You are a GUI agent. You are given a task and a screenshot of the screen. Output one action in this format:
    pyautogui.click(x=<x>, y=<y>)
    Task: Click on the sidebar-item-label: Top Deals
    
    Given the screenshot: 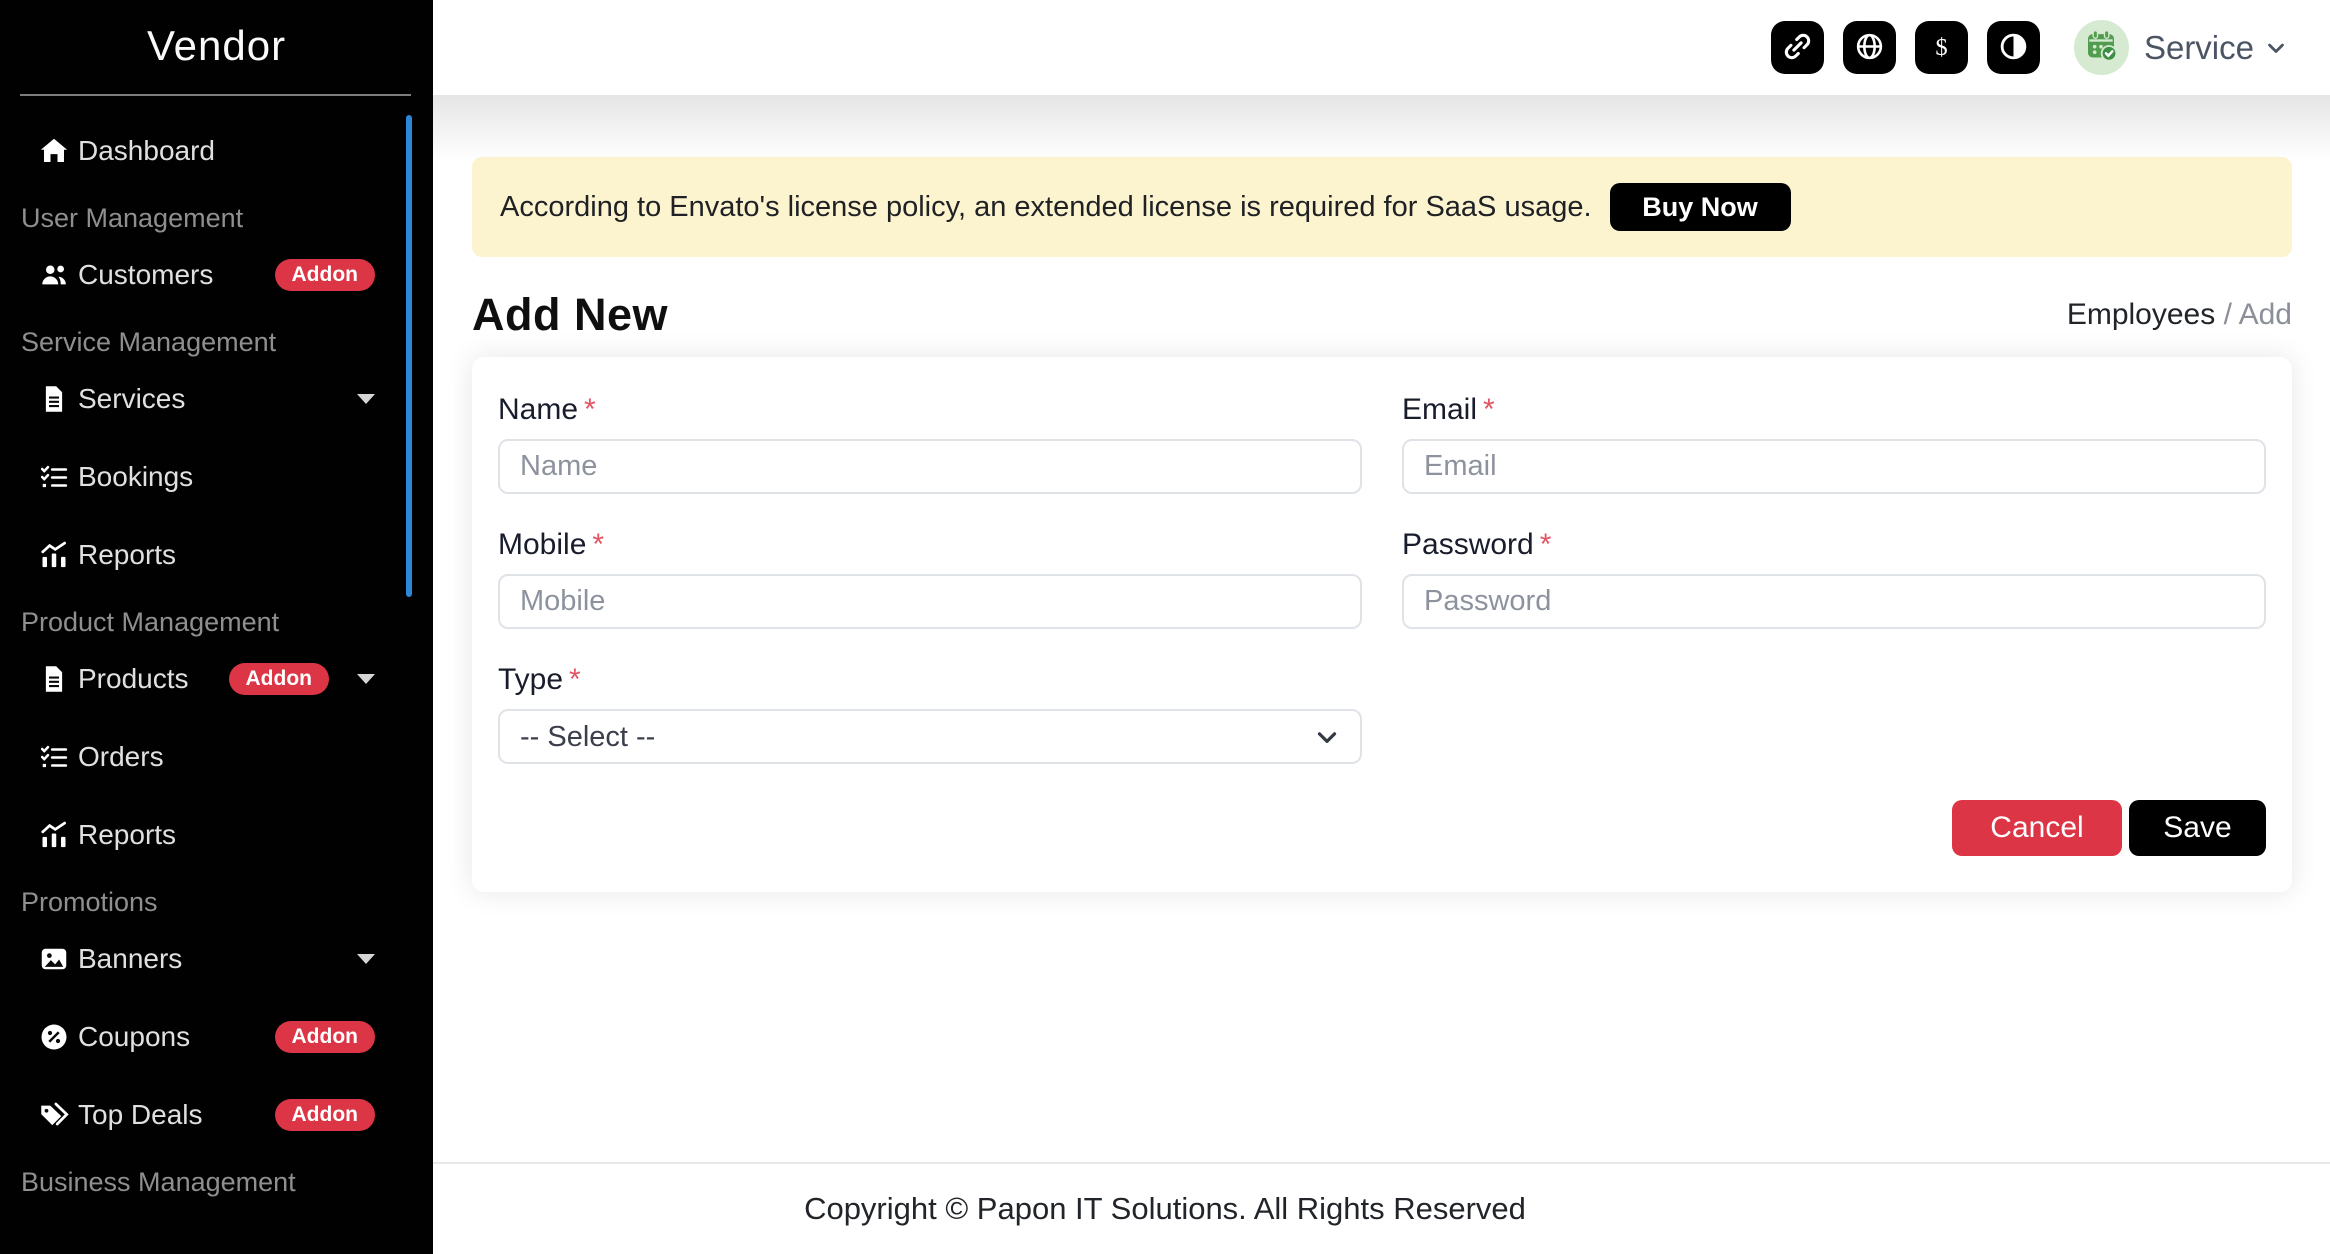 What is the action you would take?
    pyautogui.click(x=140, y=1114)
    